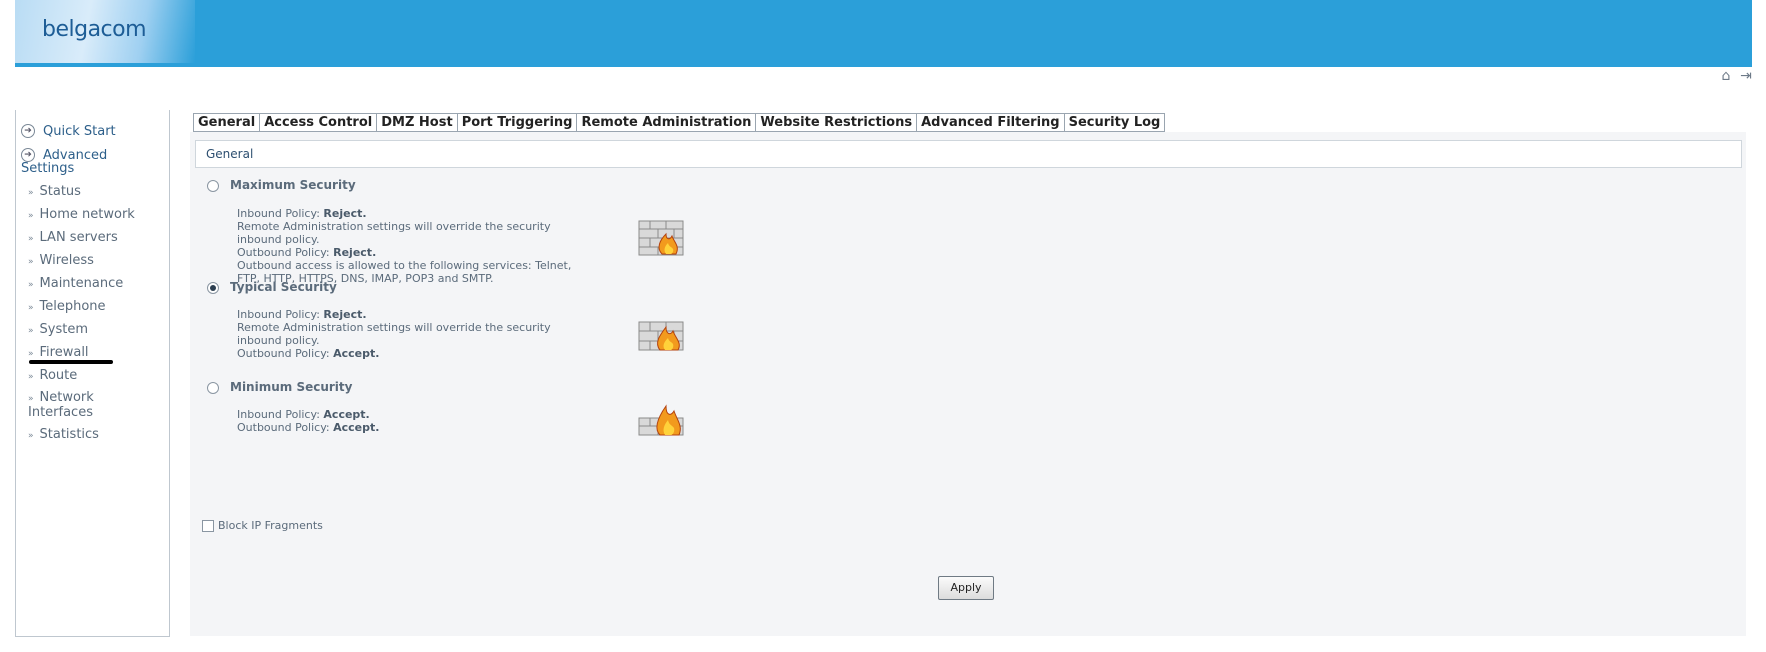 The height and width of the screenshot is (652, 1766). Describe the element at coordinates (270, 525) in the screenshot. I see `block-ip-fragments-label: Block IP Fragments` at that location.